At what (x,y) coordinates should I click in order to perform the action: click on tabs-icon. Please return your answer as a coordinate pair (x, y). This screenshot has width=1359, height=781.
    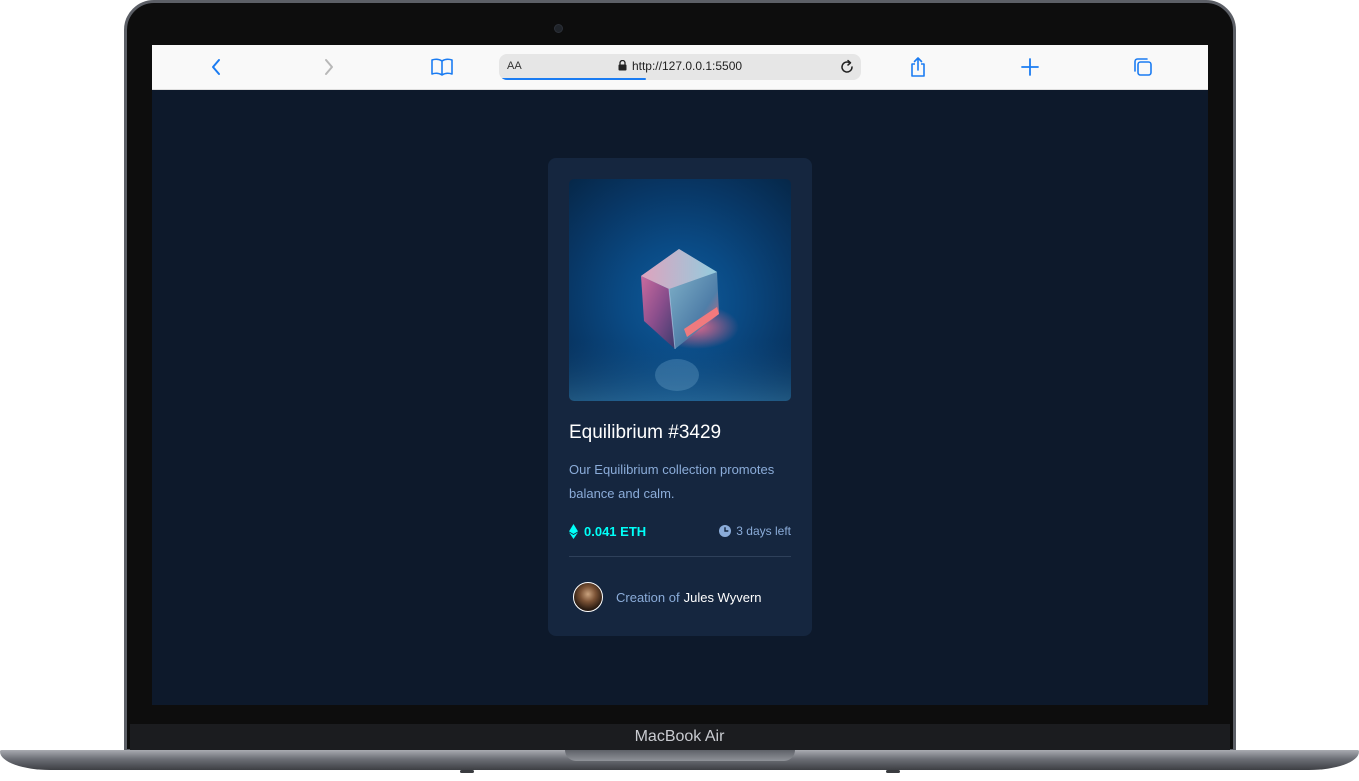
    Looking at the image, I should click on (1143, 67).